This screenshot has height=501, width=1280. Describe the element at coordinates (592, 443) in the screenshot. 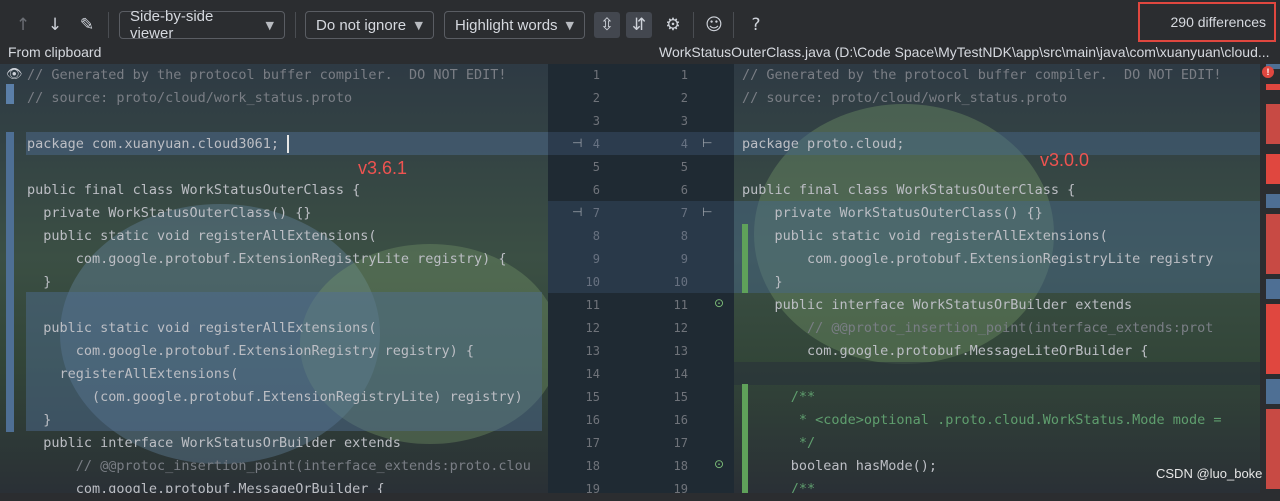

I see `left-line-number: 17` at that location.